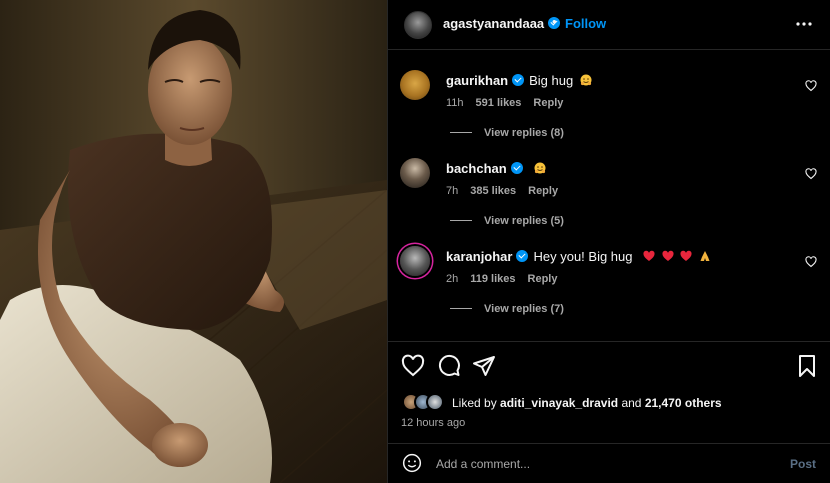 The height and width of the screenshot is (483, 830). I want to click on bookmark-icon, so click(807, 366).